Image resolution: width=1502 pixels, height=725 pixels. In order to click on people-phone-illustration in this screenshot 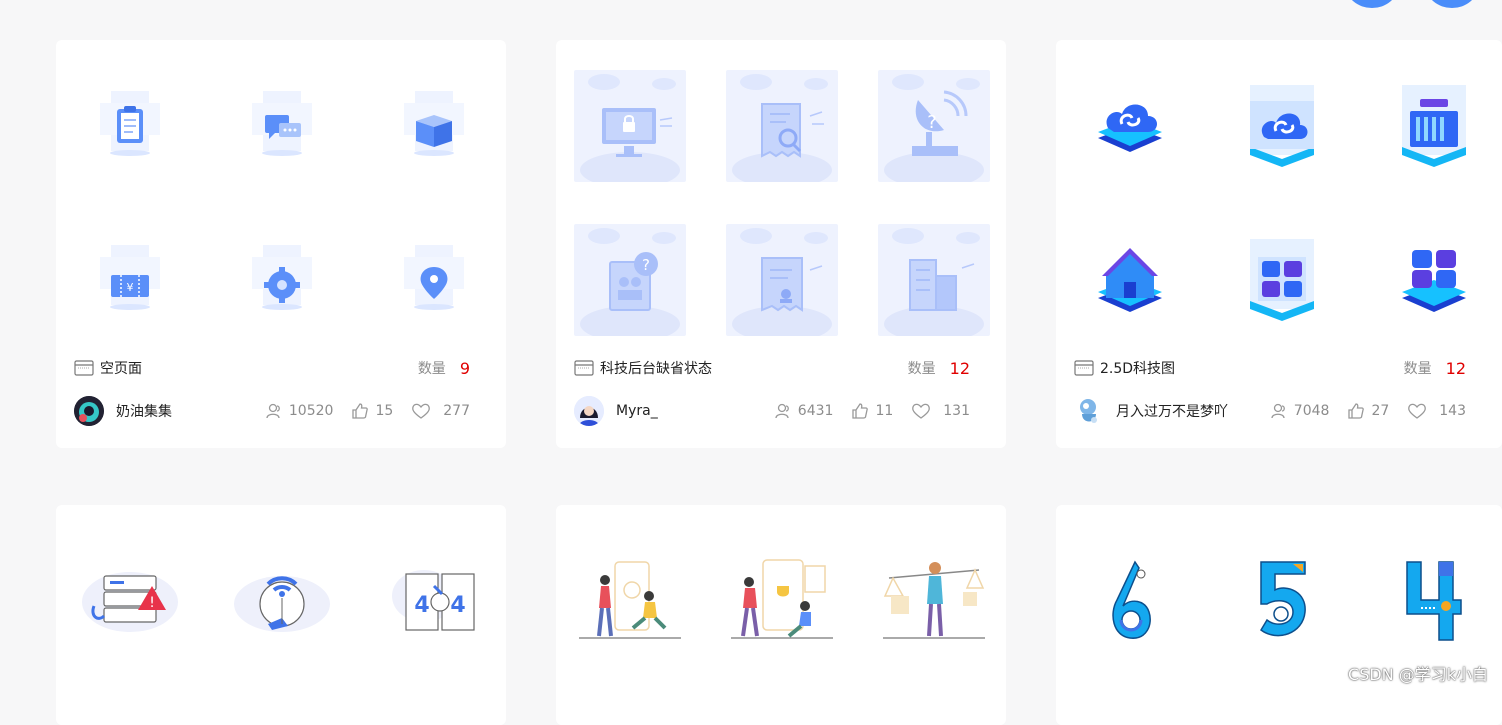, I will do `click(630, 601)`.